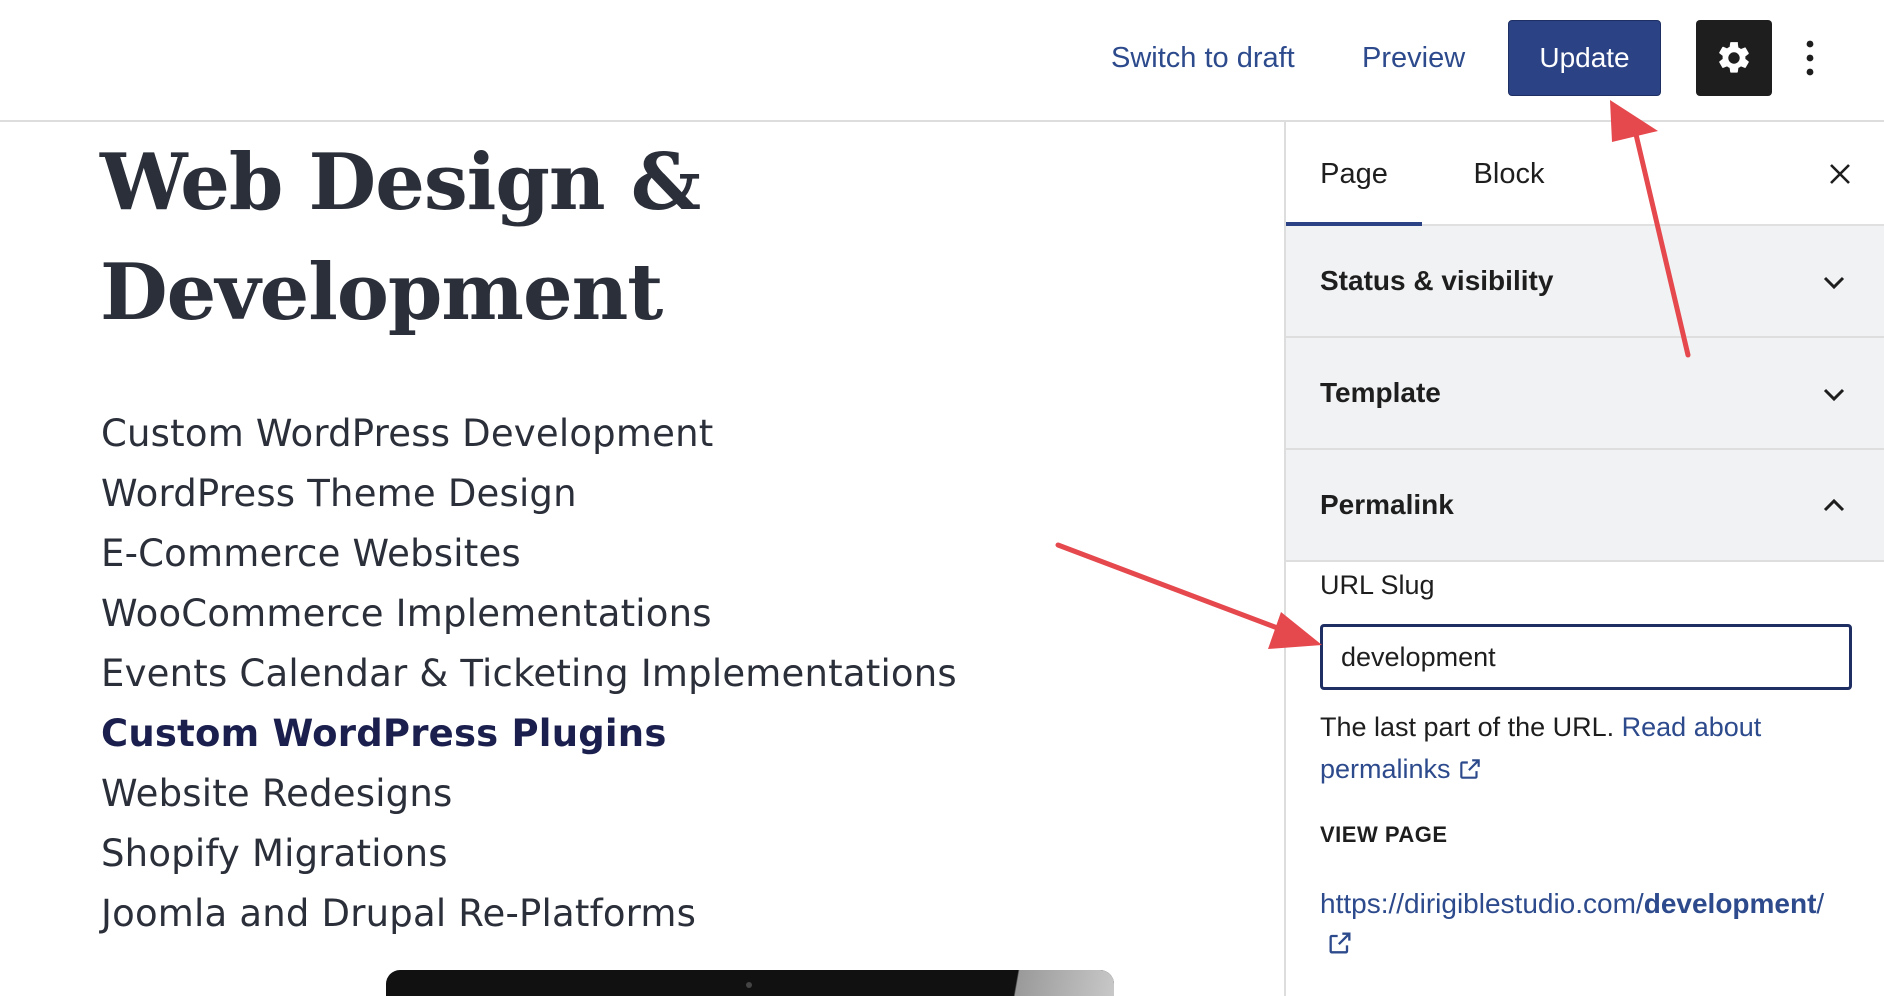 This screenshot has width=1884, height=996. I want to click on url-suffix: /, so click(1820, 903).